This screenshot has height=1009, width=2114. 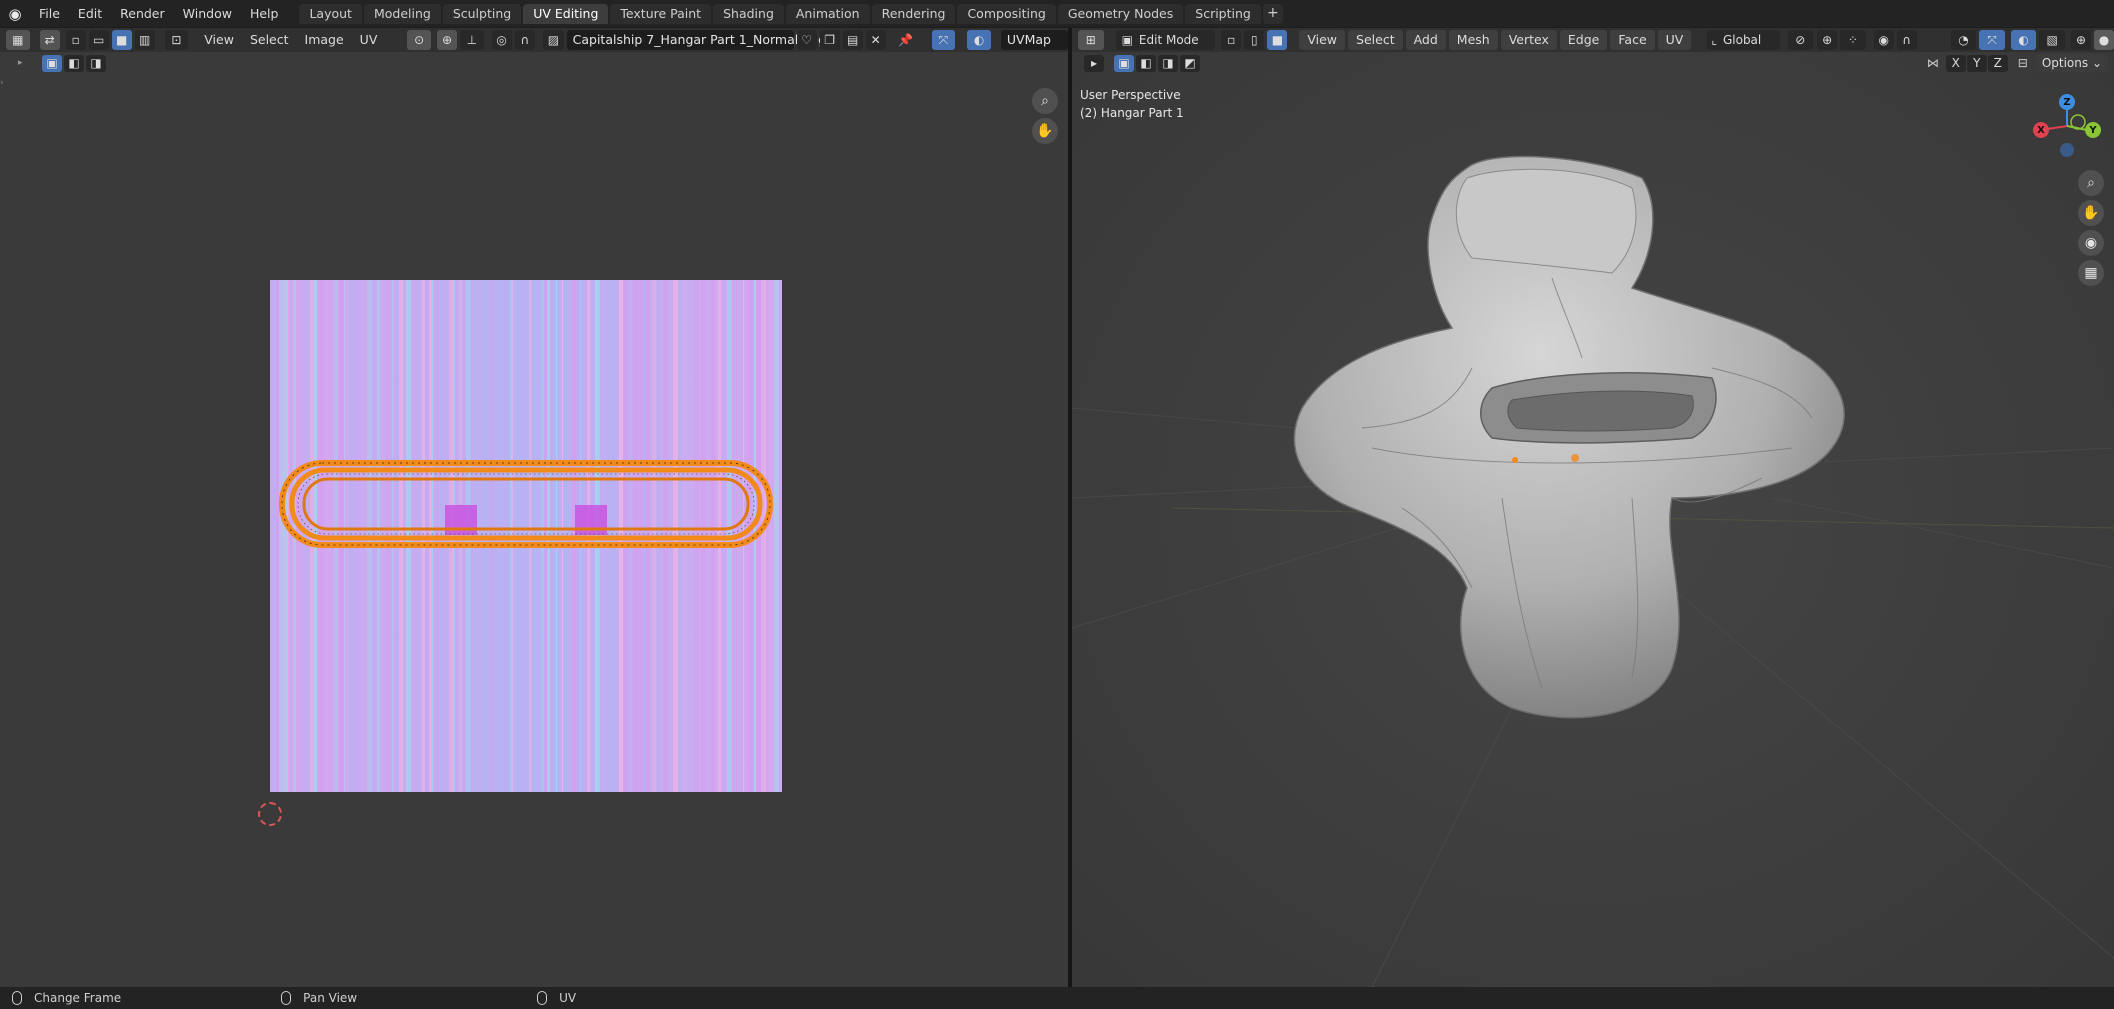 I want to click on new-image-icon: ❐, so click(x=829, y=40).